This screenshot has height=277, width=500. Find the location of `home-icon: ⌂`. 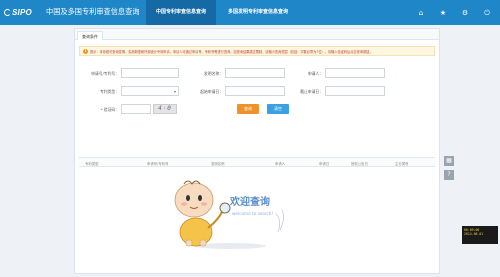

home-icon: ⌂ is located at coordinates (421, 13).